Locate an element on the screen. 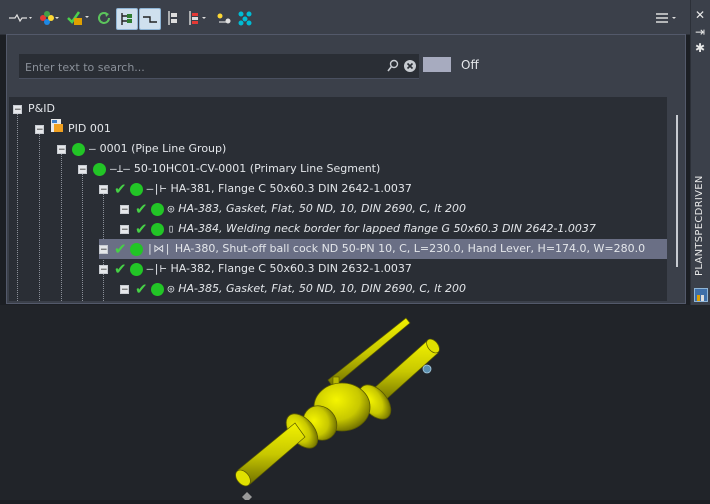 This screenshot has height=504, width=710. toolbar is located at coordinates (345, 17).